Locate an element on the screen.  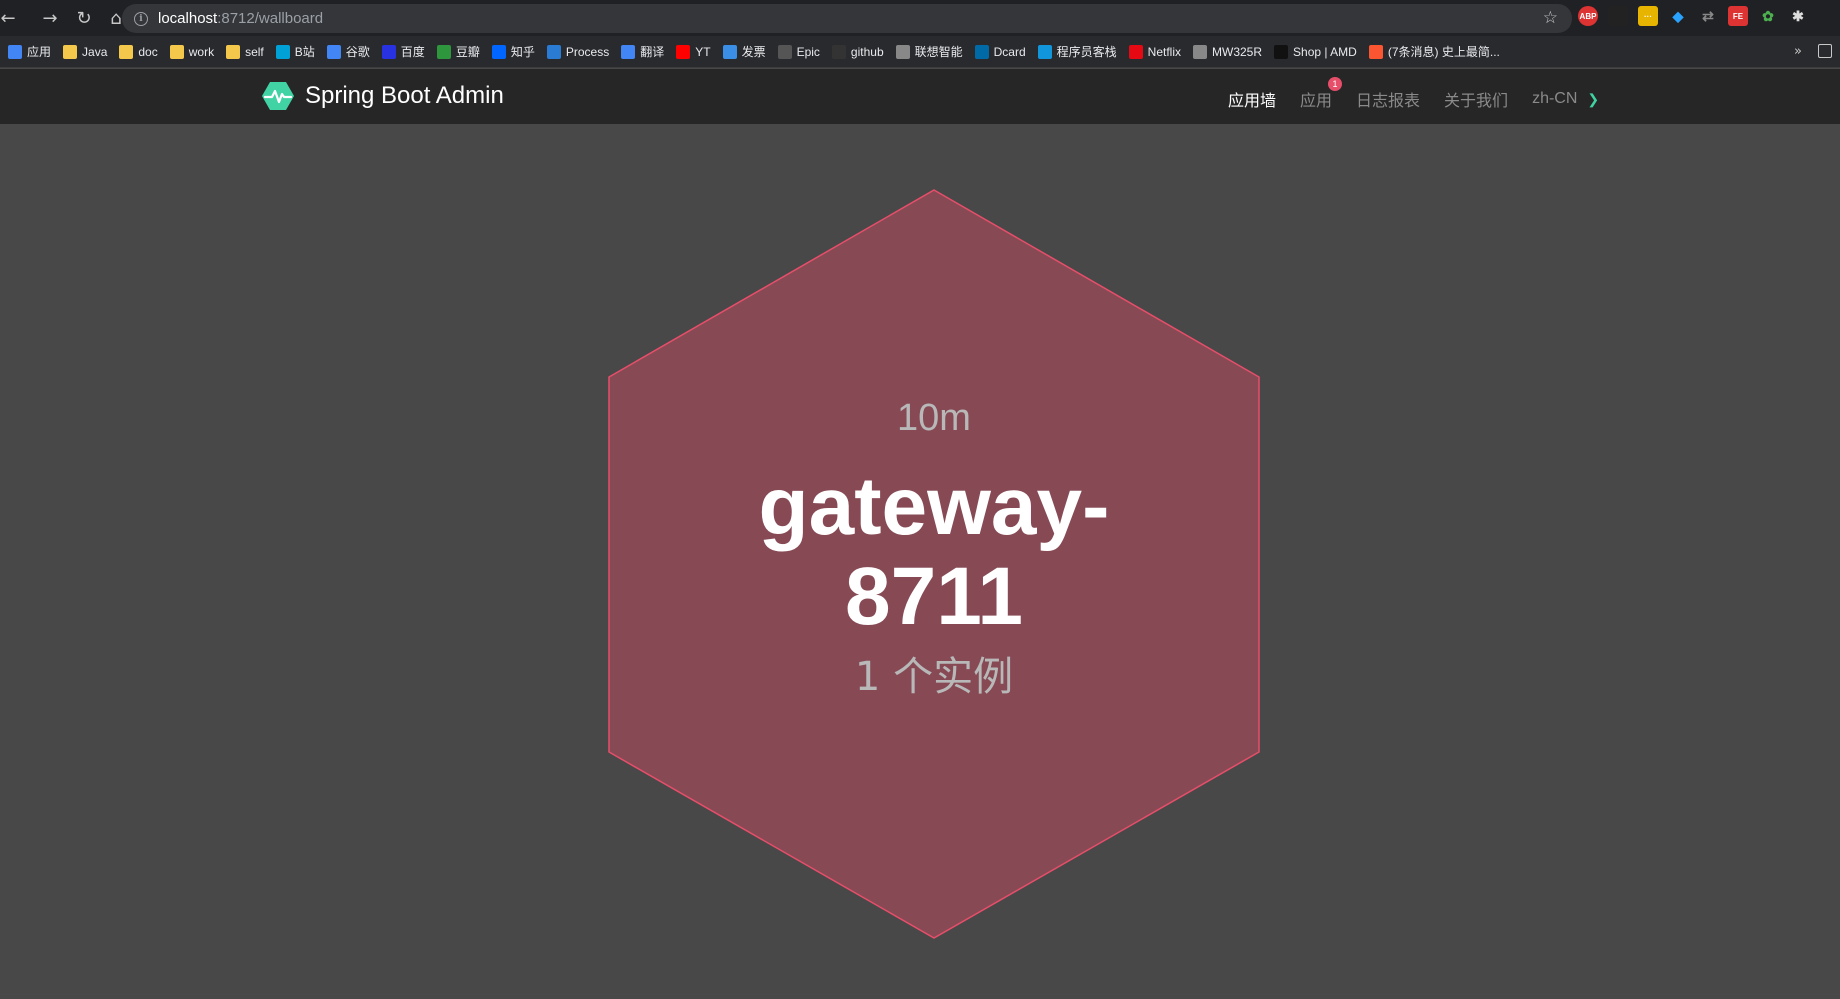
bookmark-item: Dcard is located at coordinates (1000, 52).